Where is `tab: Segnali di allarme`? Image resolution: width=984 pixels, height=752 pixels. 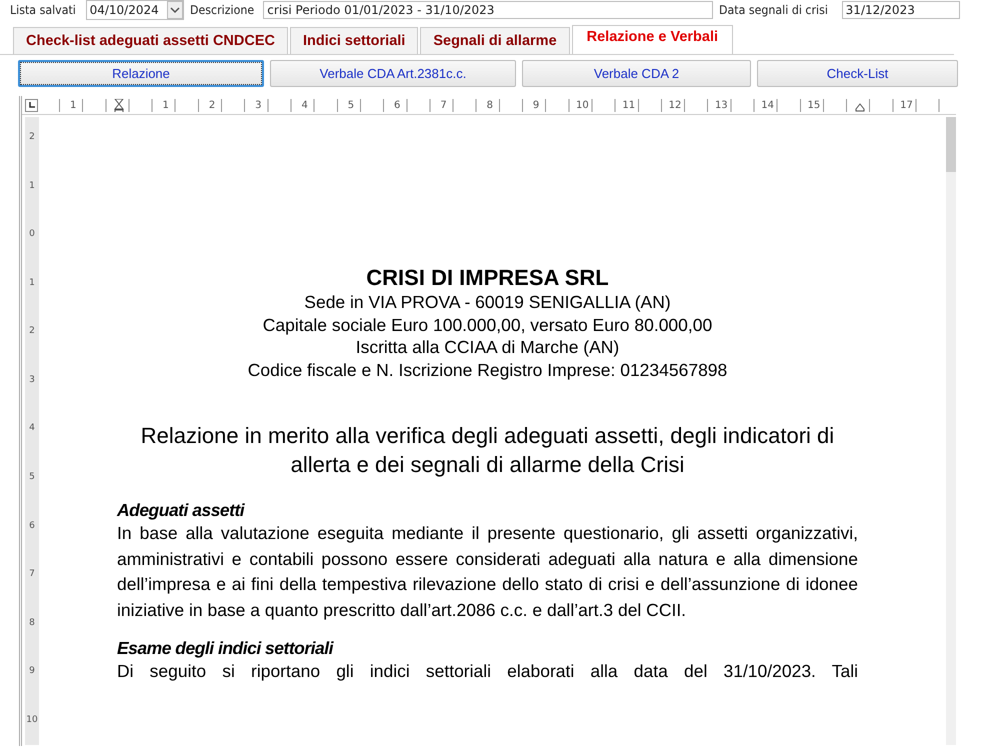
tab: Segnali di allarme is located at coordinates (495, 40).